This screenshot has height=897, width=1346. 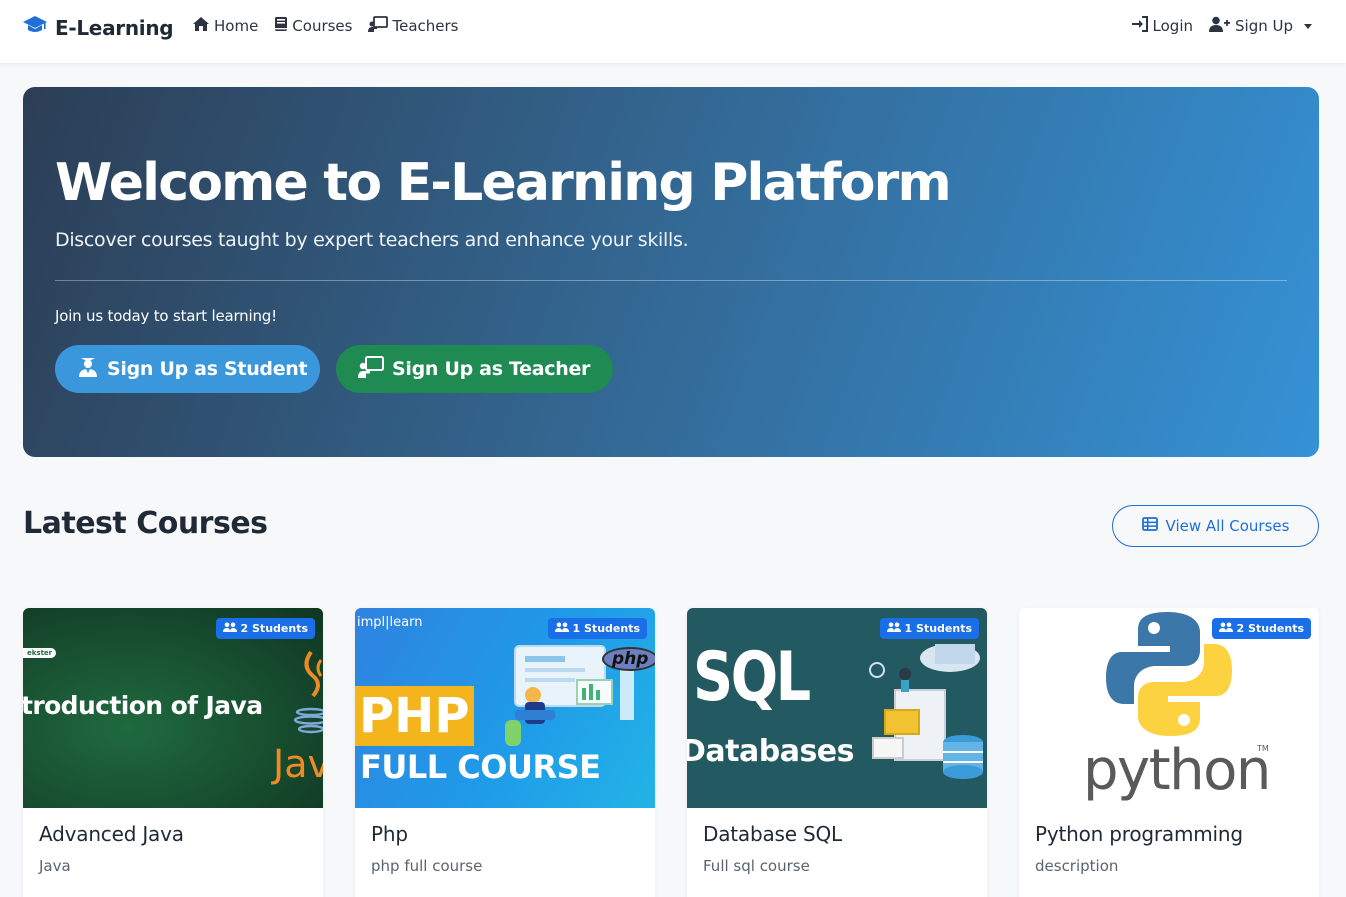 I want to click on view-all-courses-button: View All Courses, so click(x=1215, y=526).